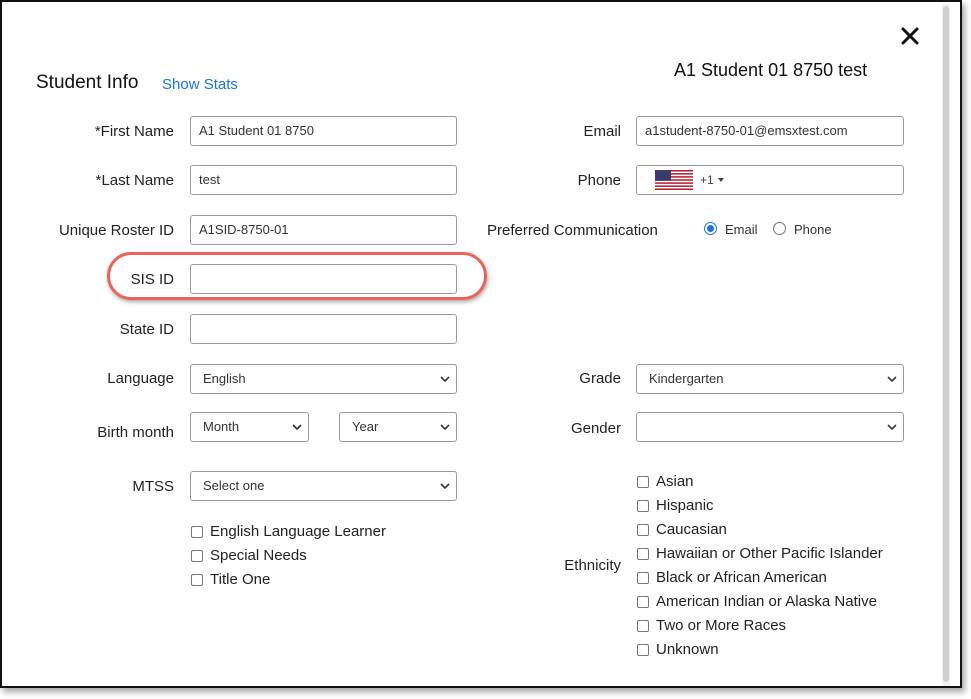  Describe the element at coordinates (910, 36) in the screenshot. I see `close-icon` at that location.